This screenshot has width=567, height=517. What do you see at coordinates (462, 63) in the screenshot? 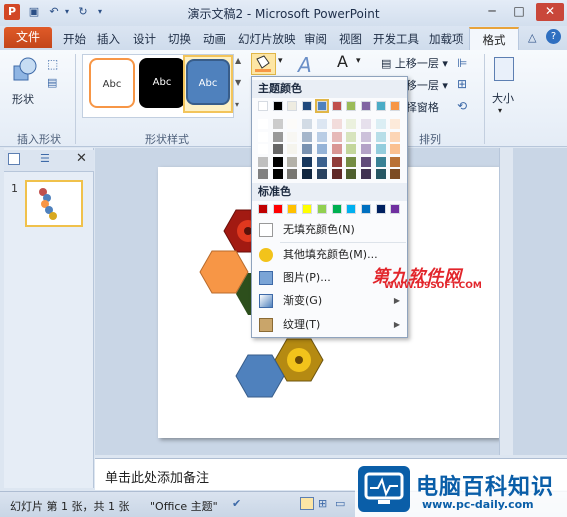
I see `align-icon: ⊫` at bounding box center [462, 63].